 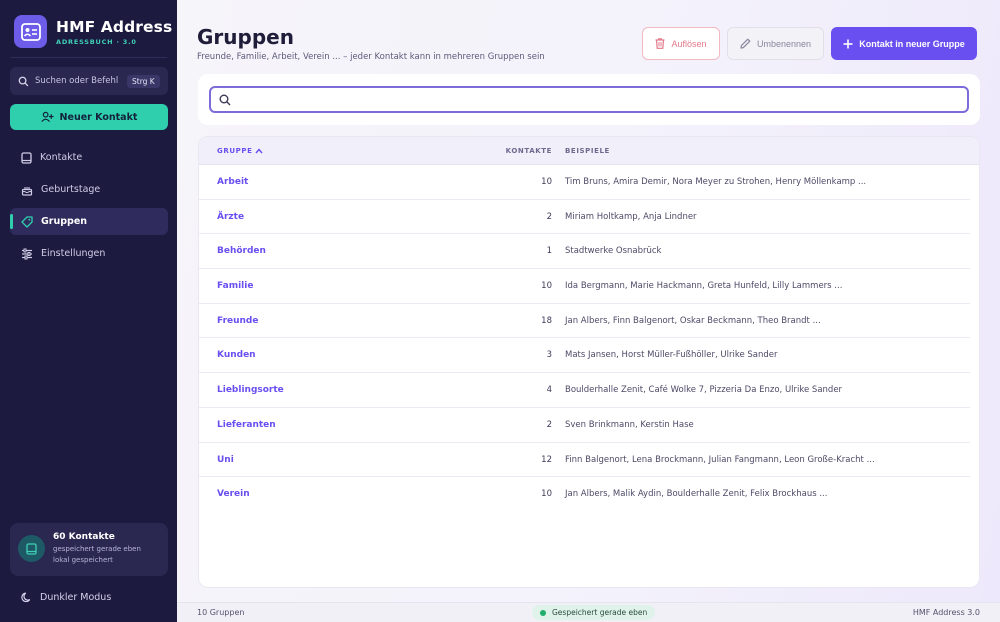 I want to click on sidebar-item-birthdays: Geburtstage, so click(x=89, y=189).